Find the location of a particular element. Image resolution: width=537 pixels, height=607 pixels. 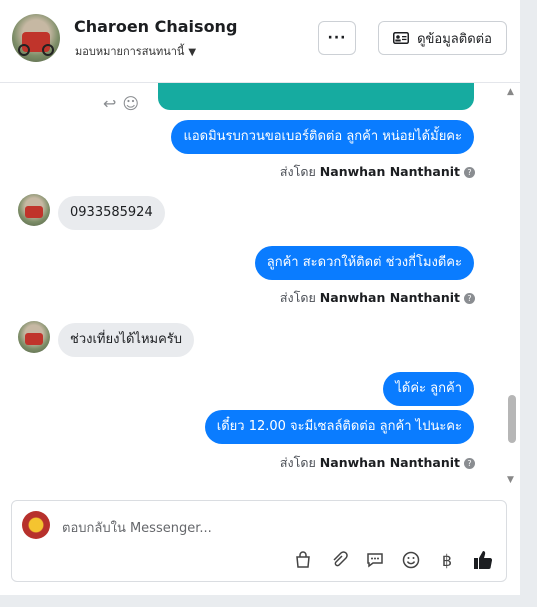

reply-icon: ↩ is located at coordinates (109, 103).